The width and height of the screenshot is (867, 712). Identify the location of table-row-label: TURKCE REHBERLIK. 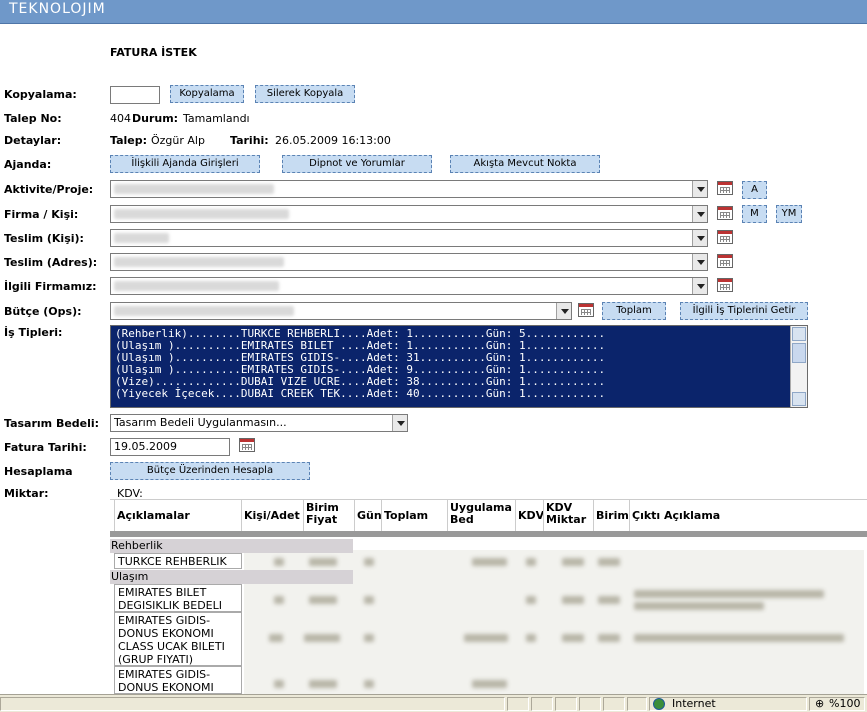
(178, 561).